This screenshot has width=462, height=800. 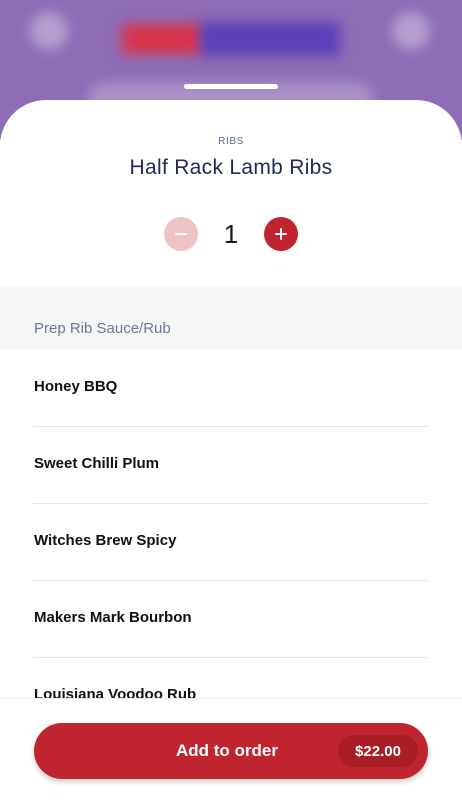 I want to click on option-label: Sweet Chilli Plum, so click(x=97, y=463).